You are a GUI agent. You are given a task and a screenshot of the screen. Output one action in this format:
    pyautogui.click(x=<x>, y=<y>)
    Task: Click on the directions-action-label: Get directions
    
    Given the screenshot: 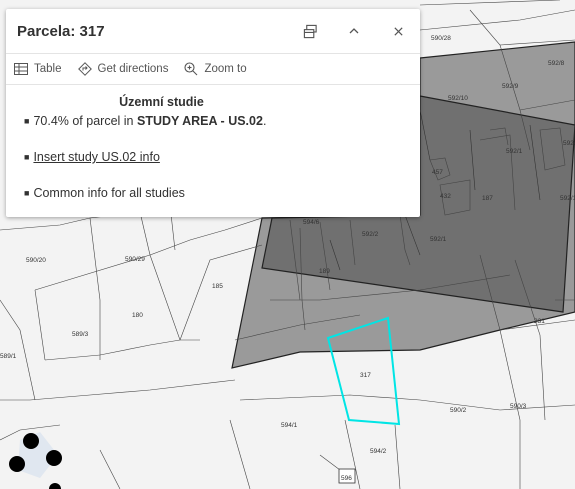 What is the action you would take?
    pyautogui.click(x=133, y=69)
    